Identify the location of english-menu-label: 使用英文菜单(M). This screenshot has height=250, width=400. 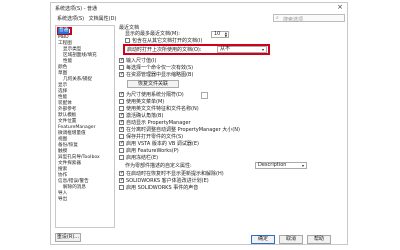
(145, 102).